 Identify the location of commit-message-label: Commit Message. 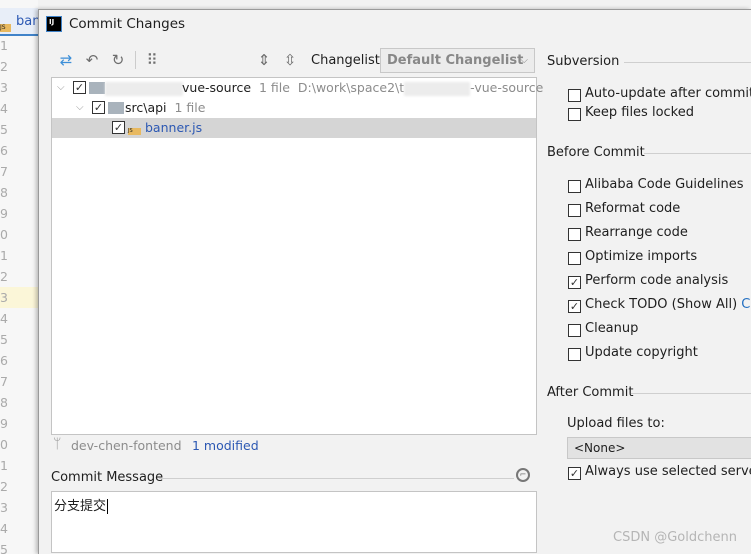
(107, 477).